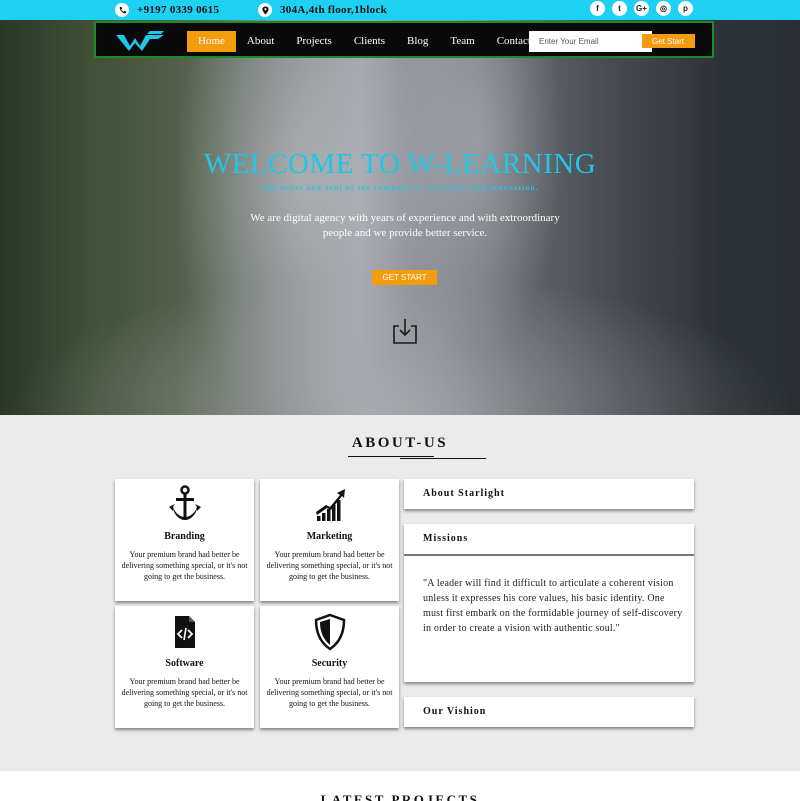  Describe the element at coordinates (184, 505) in the screenshot. I see `anchor-icon` at that location.